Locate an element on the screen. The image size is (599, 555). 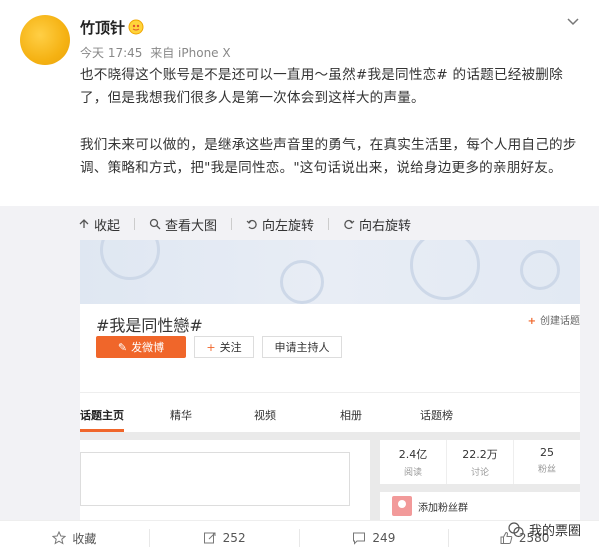
comment-button: 249 is located at coordinates (375, 538).